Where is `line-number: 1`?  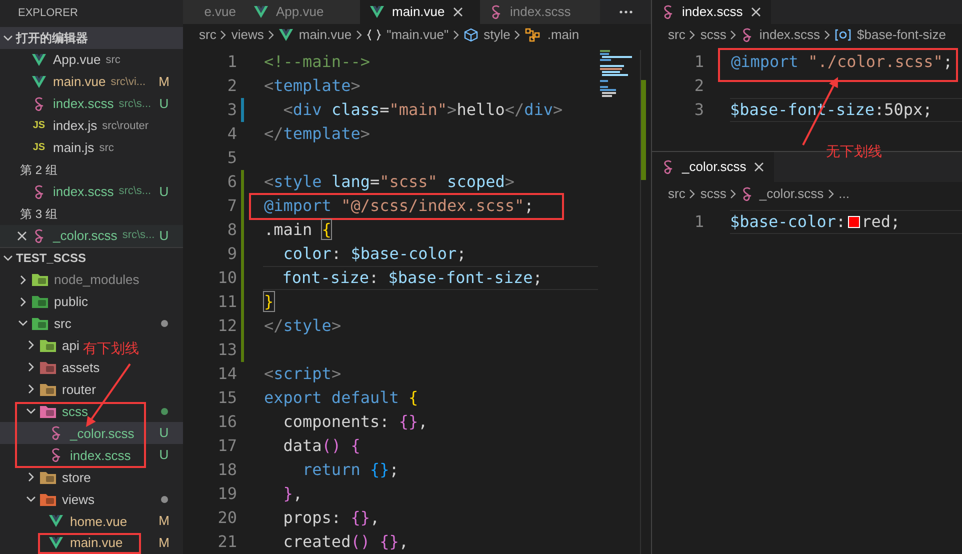 line-number: 1 is located at coordinates (699, 62).